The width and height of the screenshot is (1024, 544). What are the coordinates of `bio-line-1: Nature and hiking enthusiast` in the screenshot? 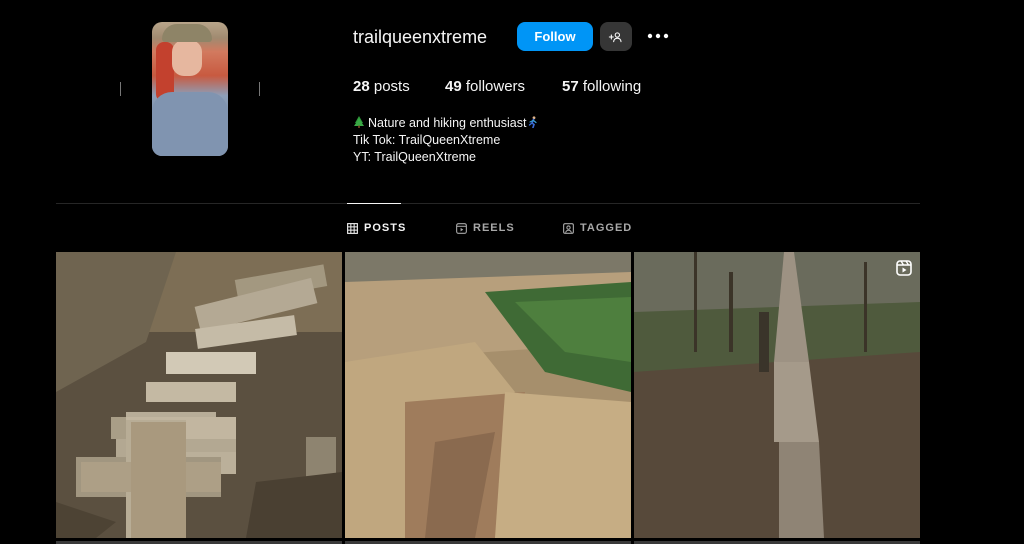 It's located at (446, 123).